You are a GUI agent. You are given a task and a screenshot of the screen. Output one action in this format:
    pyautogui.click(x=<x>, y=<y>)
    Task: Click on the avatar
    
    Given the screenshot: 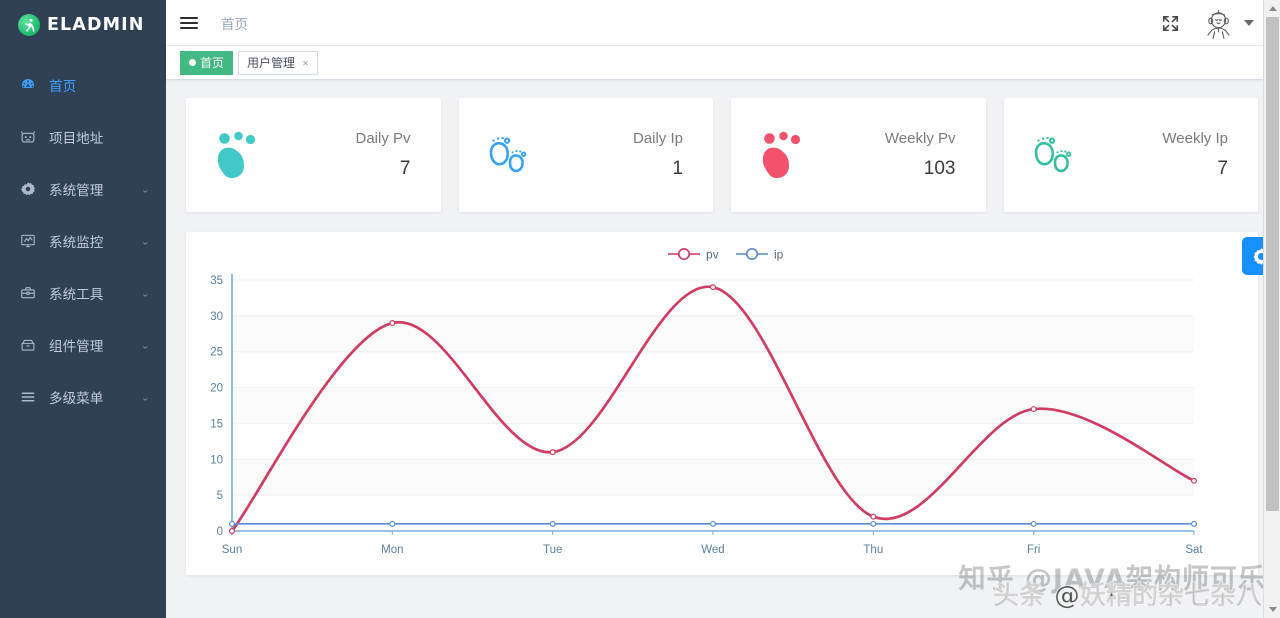 What is the action you would take?
    pyautogui.click(x=1218, y=23)
    